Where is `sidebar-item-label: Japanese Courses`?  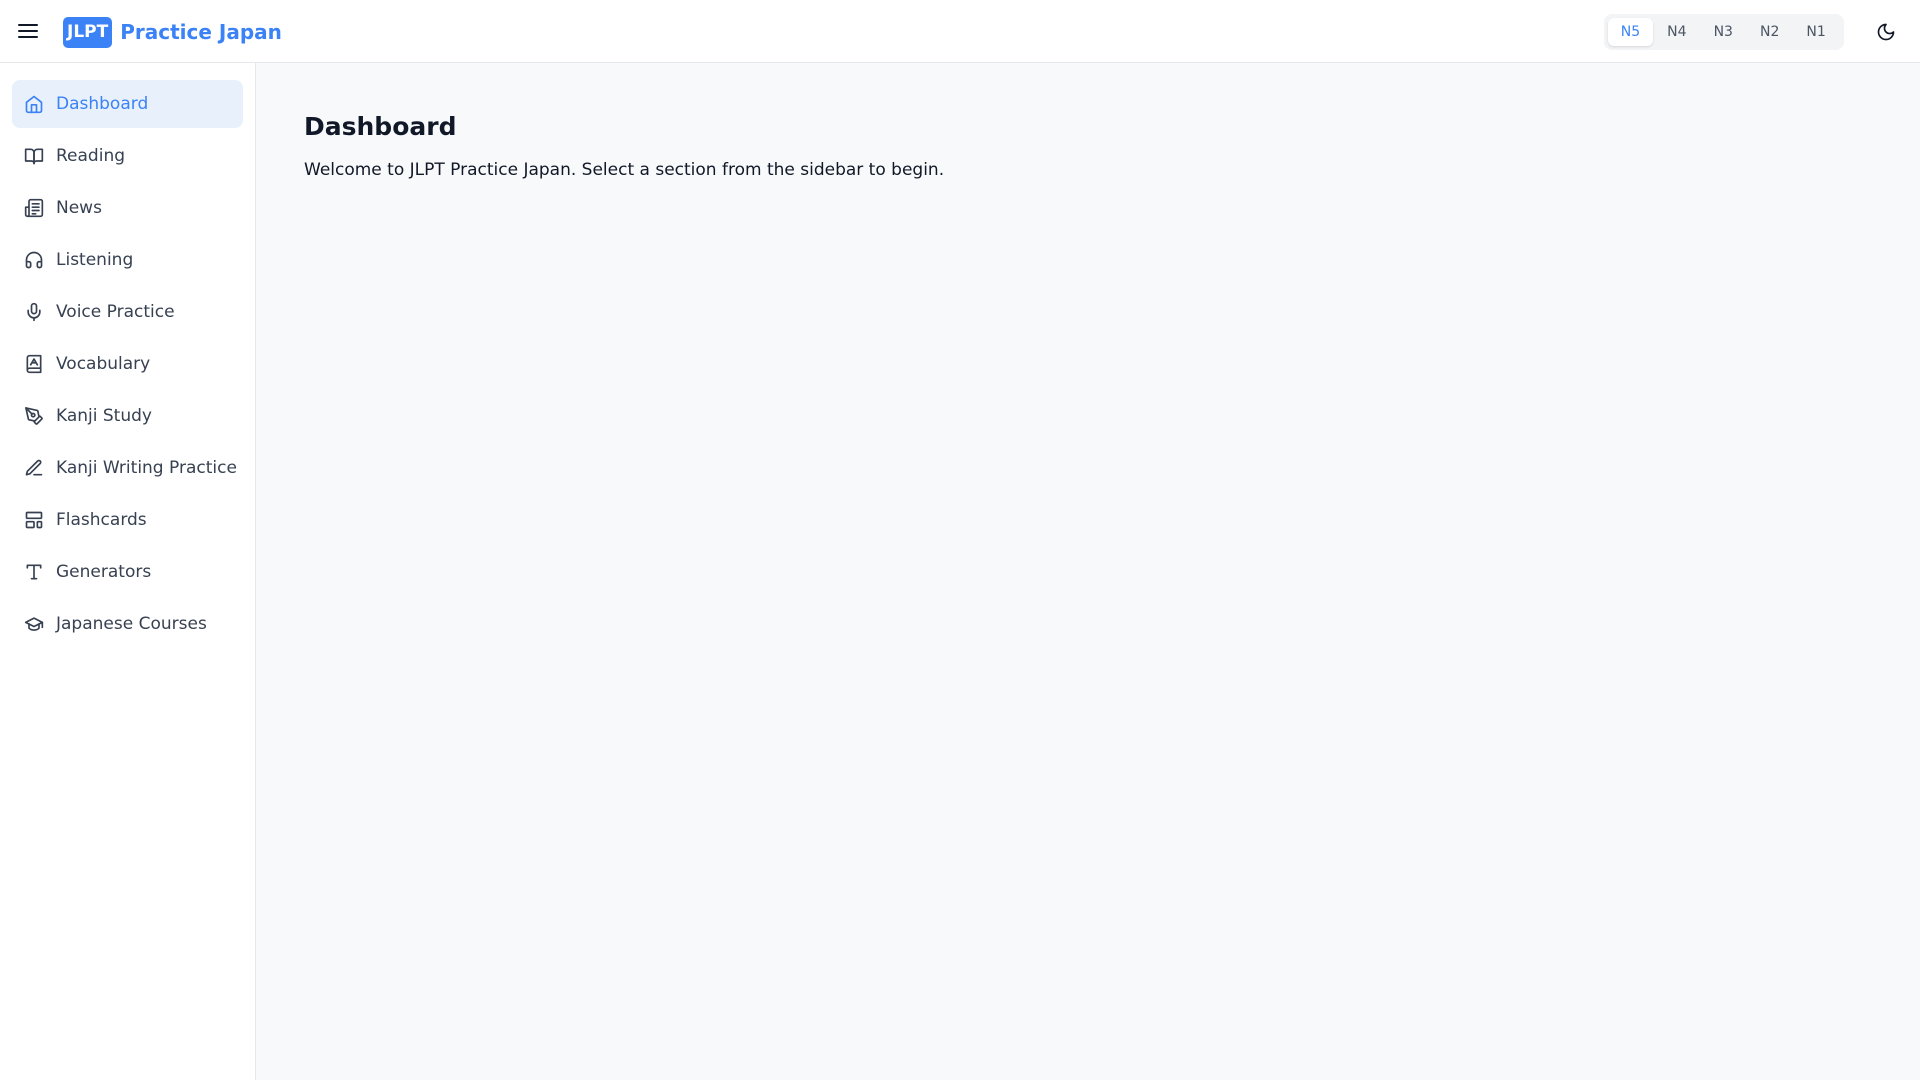
sidebar-item-label: Japanese Courses is located at coordinates (131, 624).